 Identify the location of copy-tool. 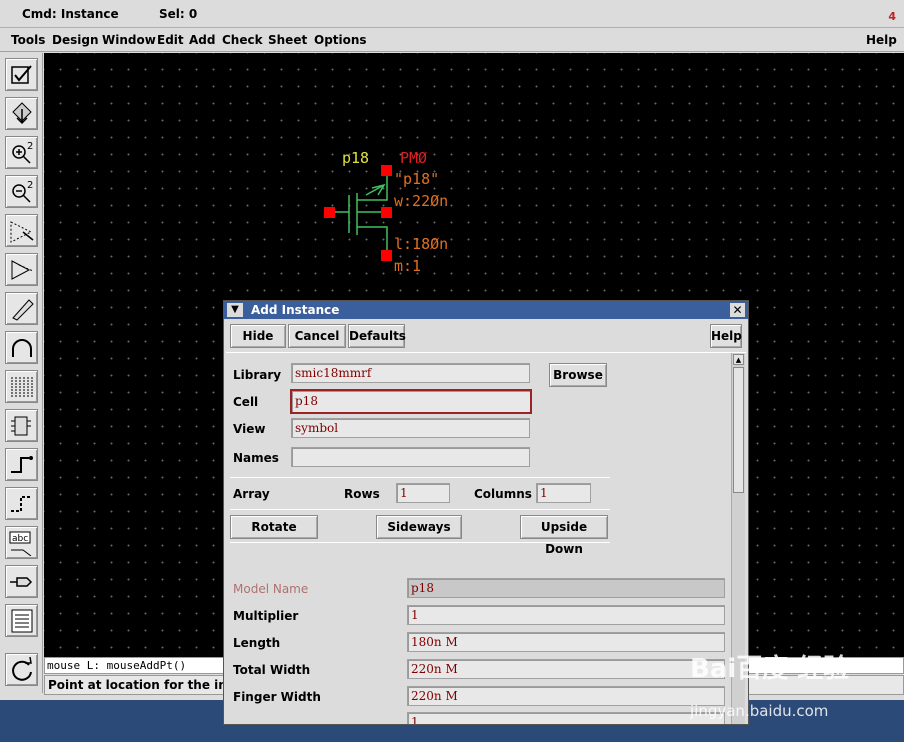
(21, 269).